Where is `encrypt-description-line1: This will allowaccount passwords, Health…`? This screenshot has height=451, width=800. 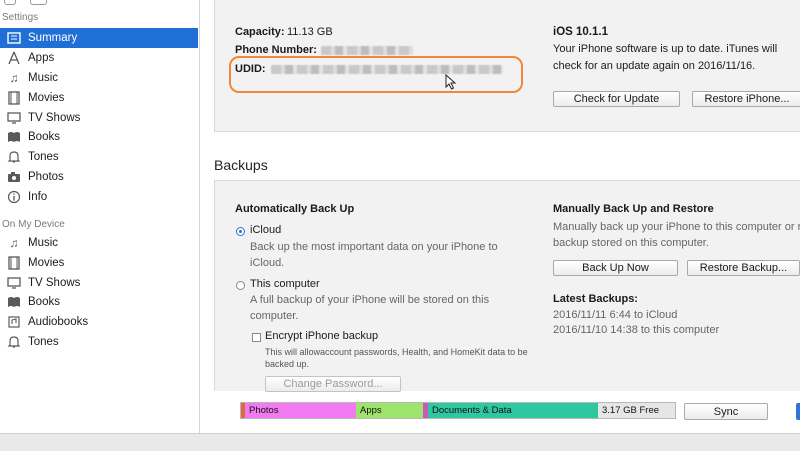 encrypt-description-line1: This will allowaccount passwords, Health… is located at coordinates (396, 352).